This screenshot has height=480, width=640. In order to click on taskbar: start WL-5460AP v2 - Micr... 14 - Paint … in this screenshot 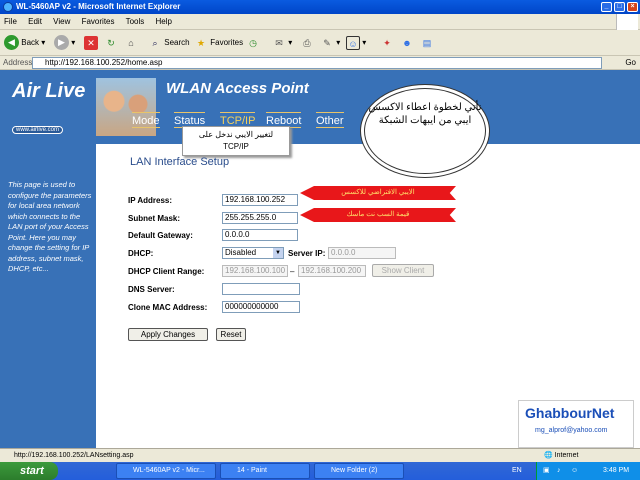, I will do `click(320, 471)`.